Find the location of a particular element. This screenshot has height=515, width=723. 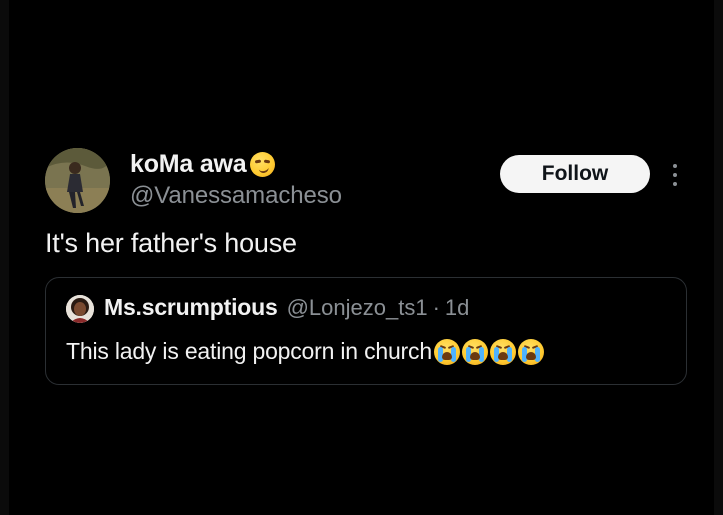

quoted-tweet-header: Ms.scrumptious @Lonjezo_ts1 · 1d is located at coordinates (286, 307).